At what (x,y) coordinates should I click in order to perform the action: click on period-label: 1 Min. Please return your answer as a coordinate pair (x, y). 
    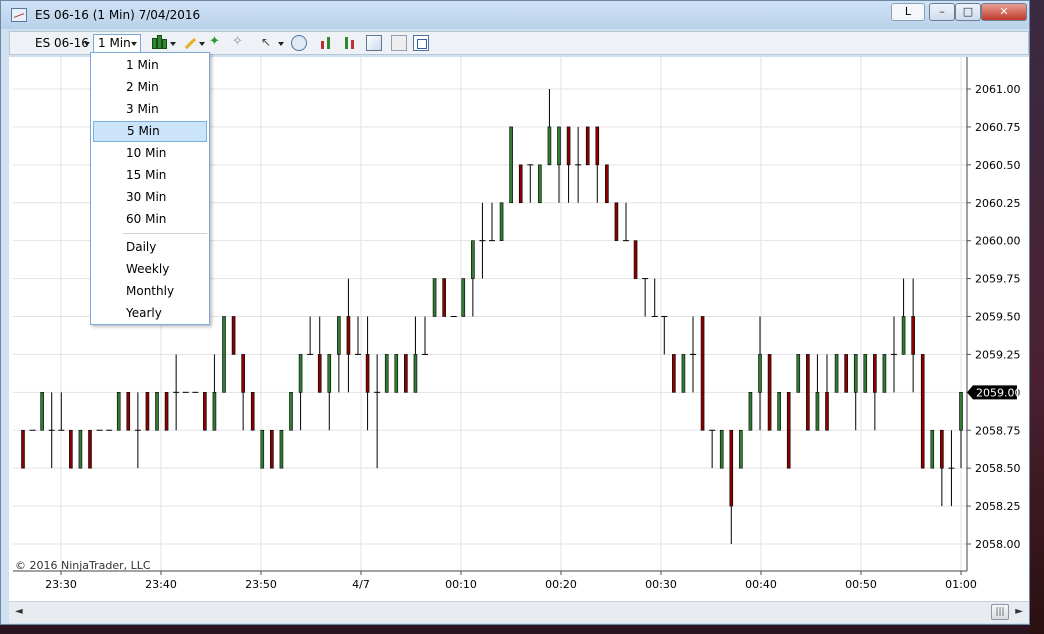
    Looking at the image, I should click on (114, 43).